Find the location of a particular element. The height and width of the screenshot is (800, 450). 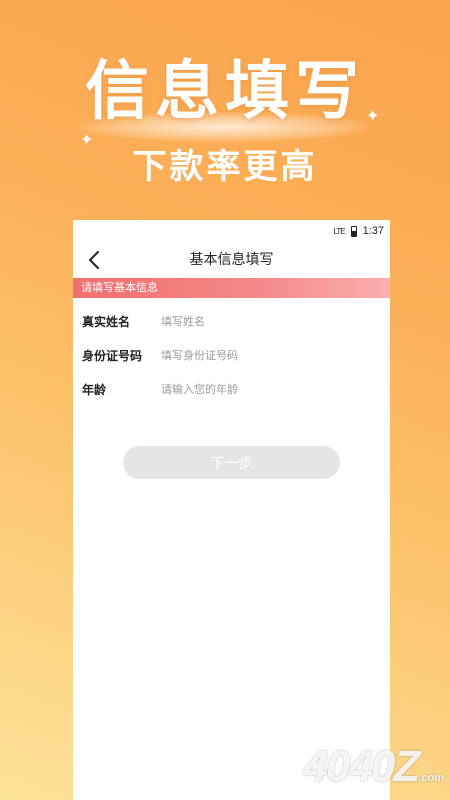

promo-subtitle: 下款率更高 is located at coordinates (225, 167).